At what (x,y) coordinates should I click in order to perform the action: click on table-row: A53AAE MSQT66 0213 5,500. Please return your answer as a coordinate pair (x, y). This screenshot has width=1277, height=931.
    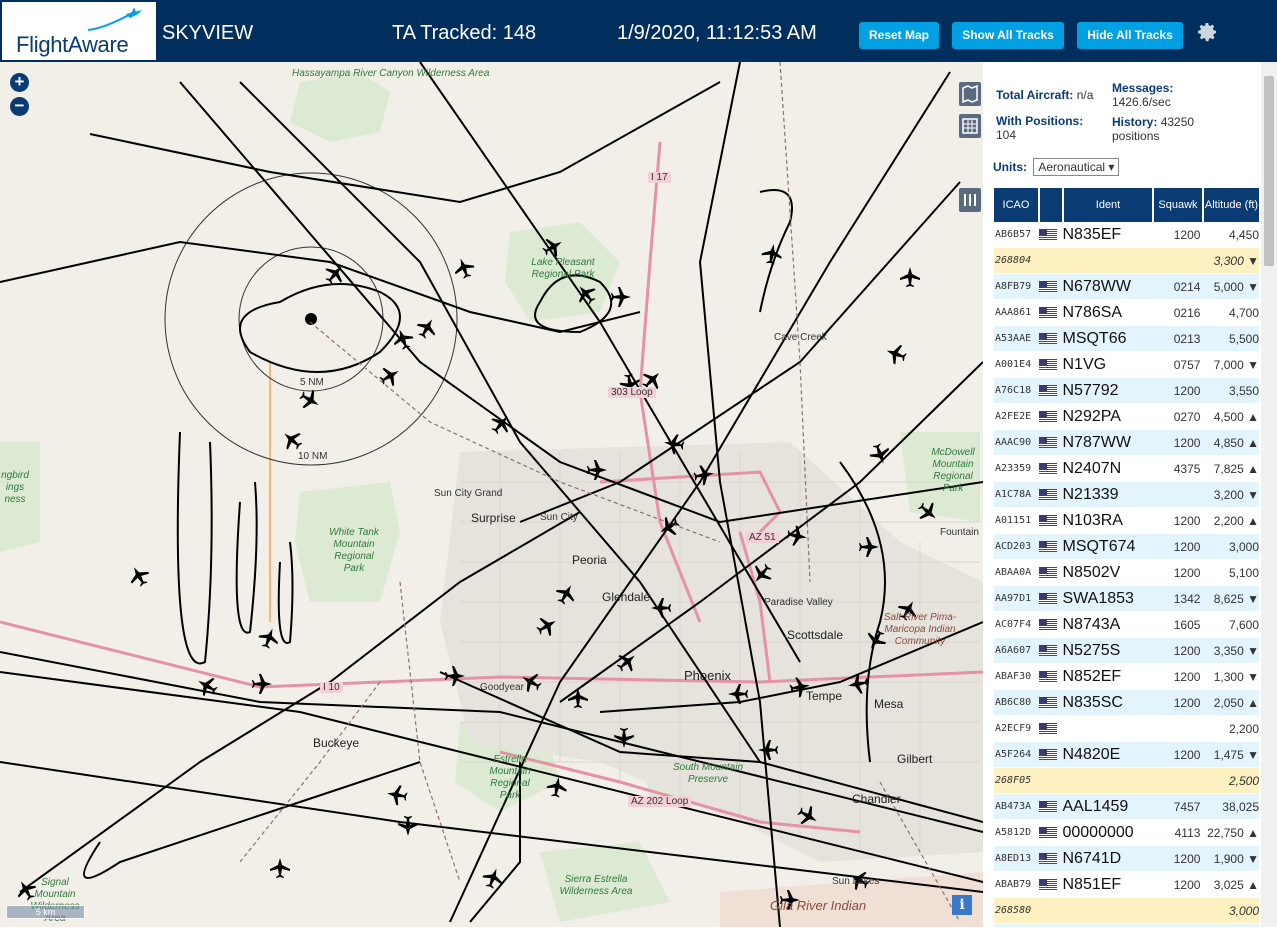
    Looking at the image, I should click on (1126, 339).